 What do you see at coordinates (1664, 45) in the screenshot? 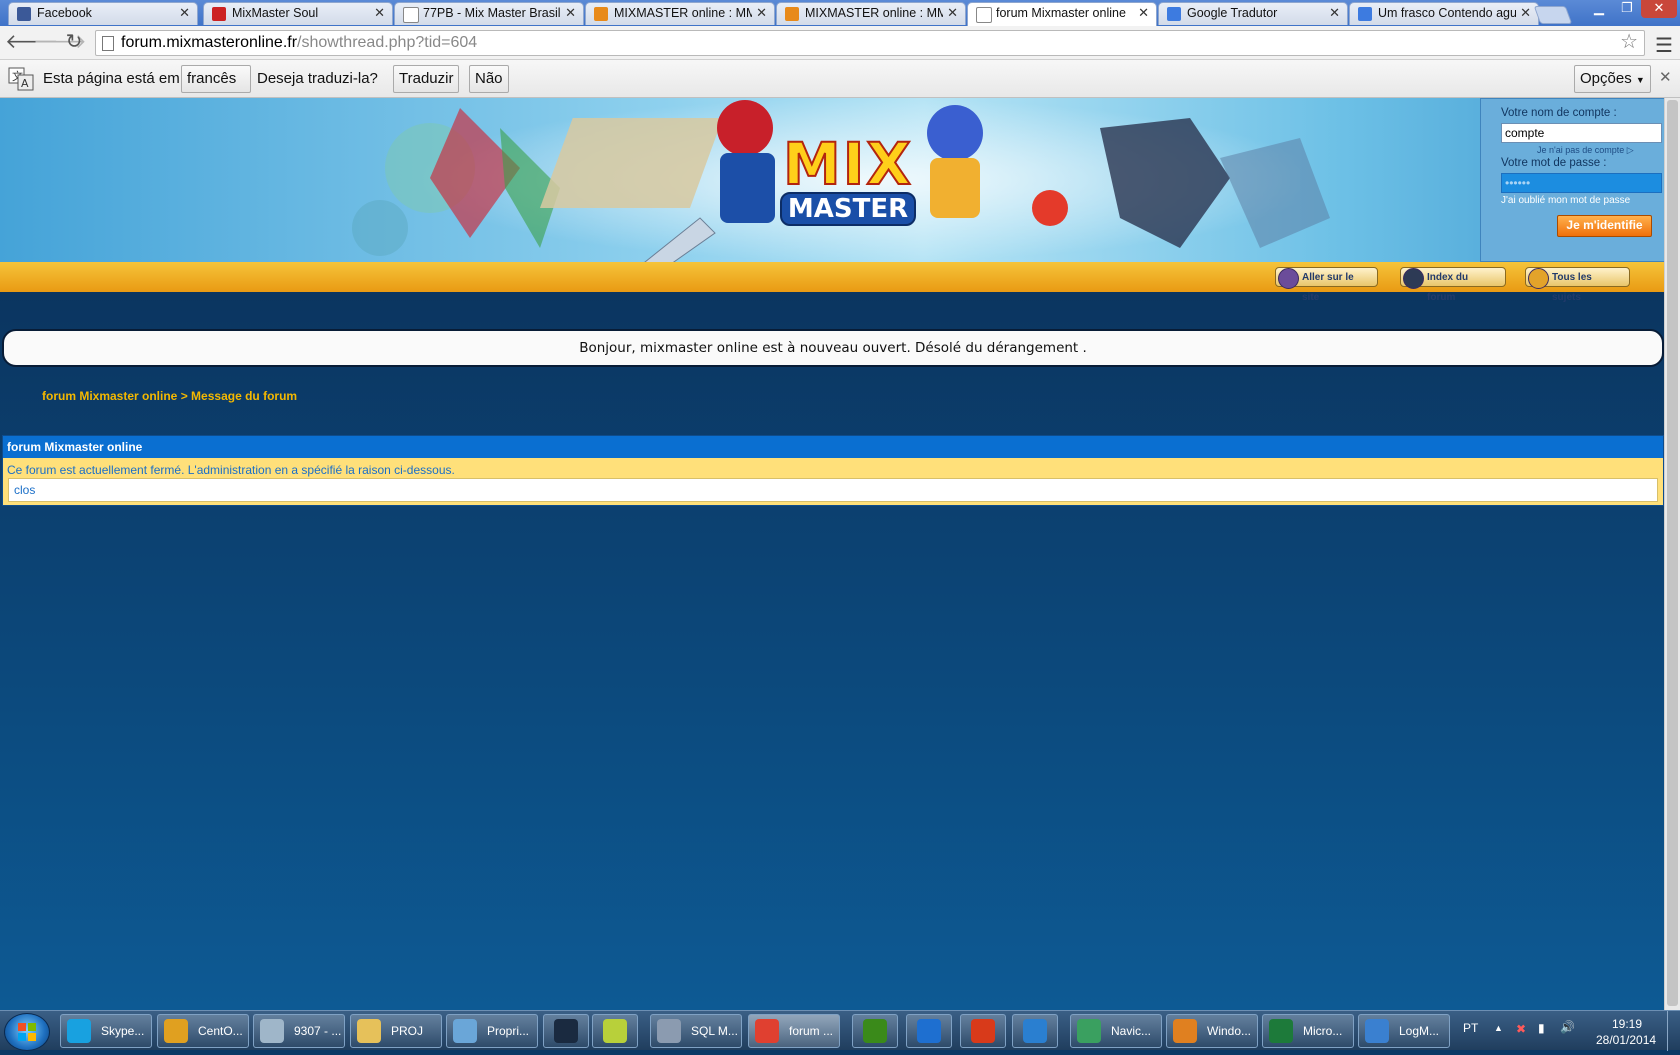
I see `chrome-menu-icon: ☰` at bounding box center [1664, 45].